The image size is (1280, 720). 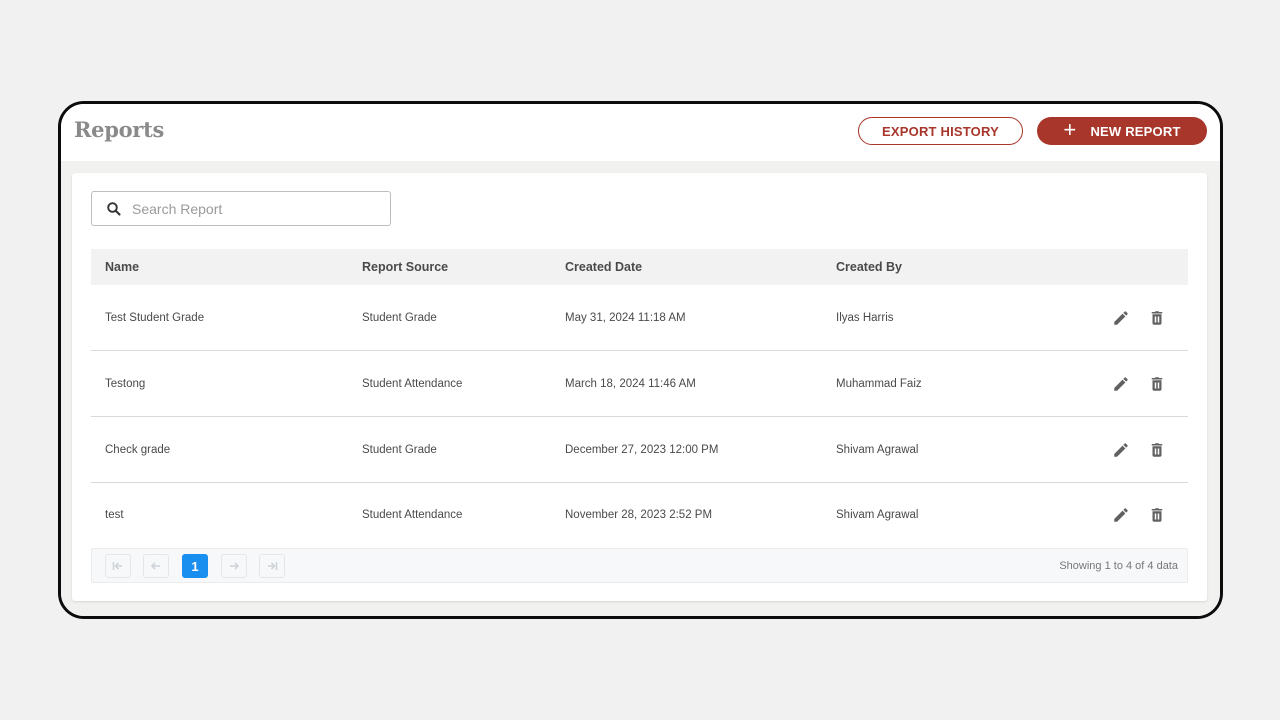 I want to click on next-page-button, so click(x=234, y=566).